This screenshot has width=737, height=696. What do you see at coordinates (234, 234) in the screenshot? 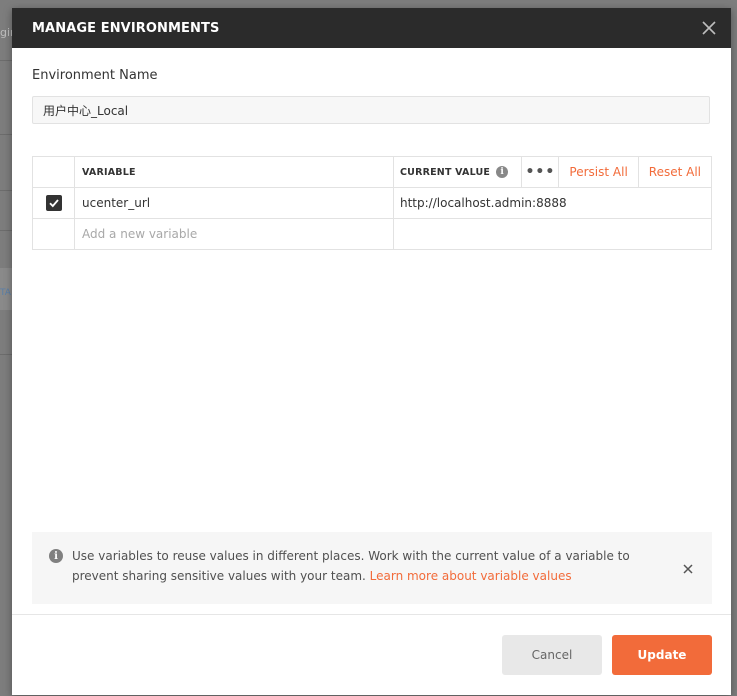
I see `add-new-variable-input: Add a new variable` at bounding box center [234, 234].